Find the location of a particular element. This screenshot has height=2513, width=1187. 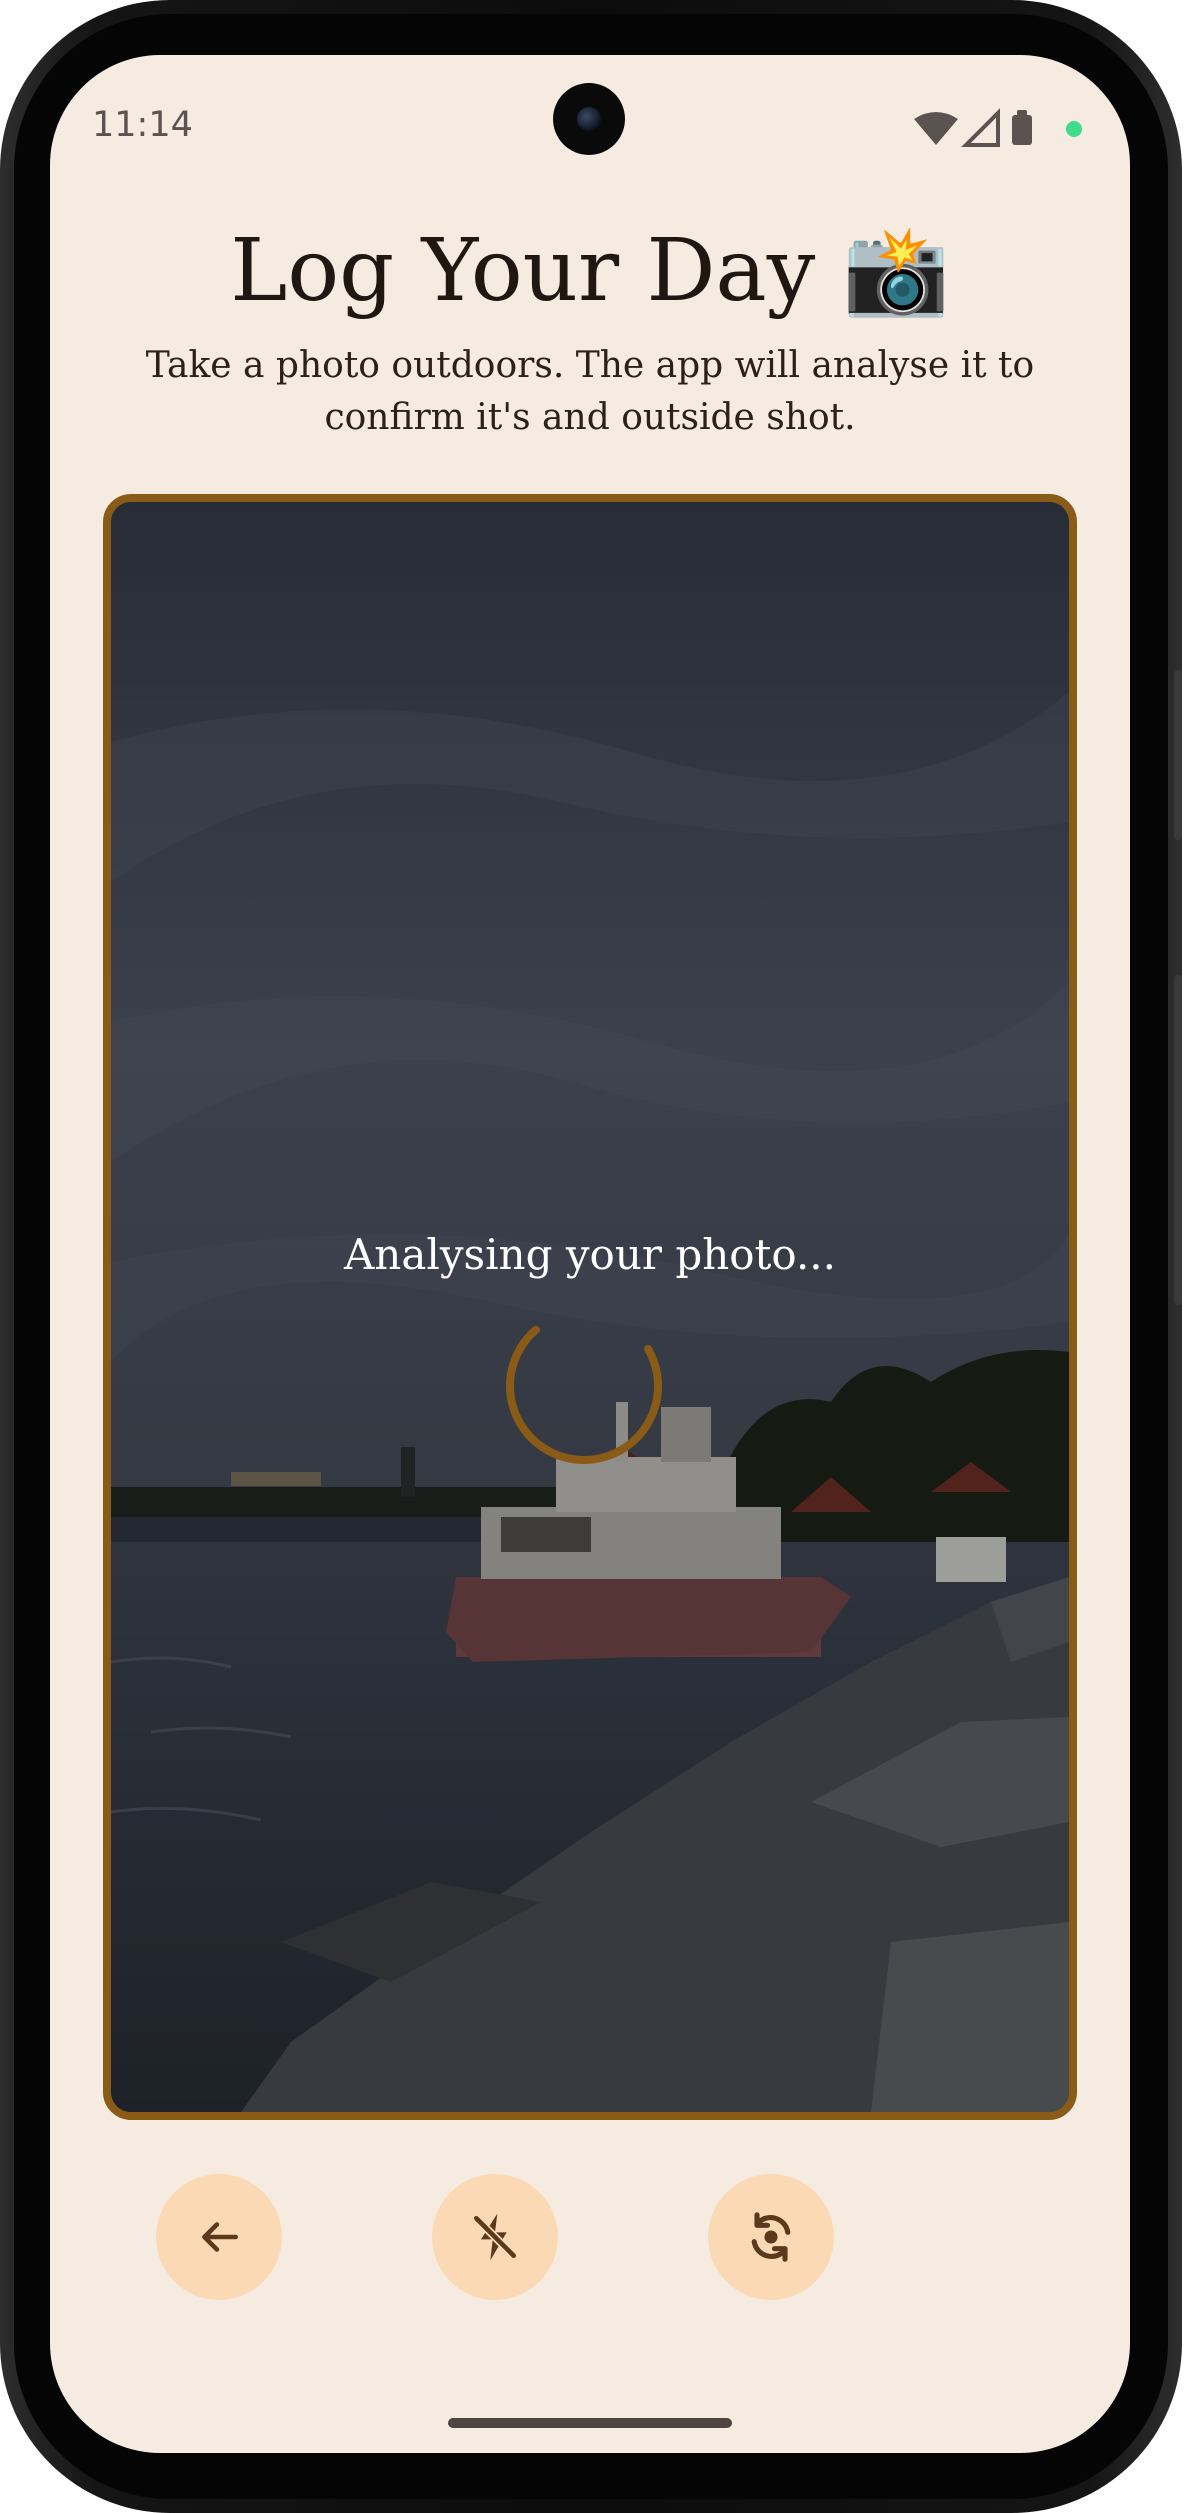

status-time: 11:14 is located at coordinates (142, 125).